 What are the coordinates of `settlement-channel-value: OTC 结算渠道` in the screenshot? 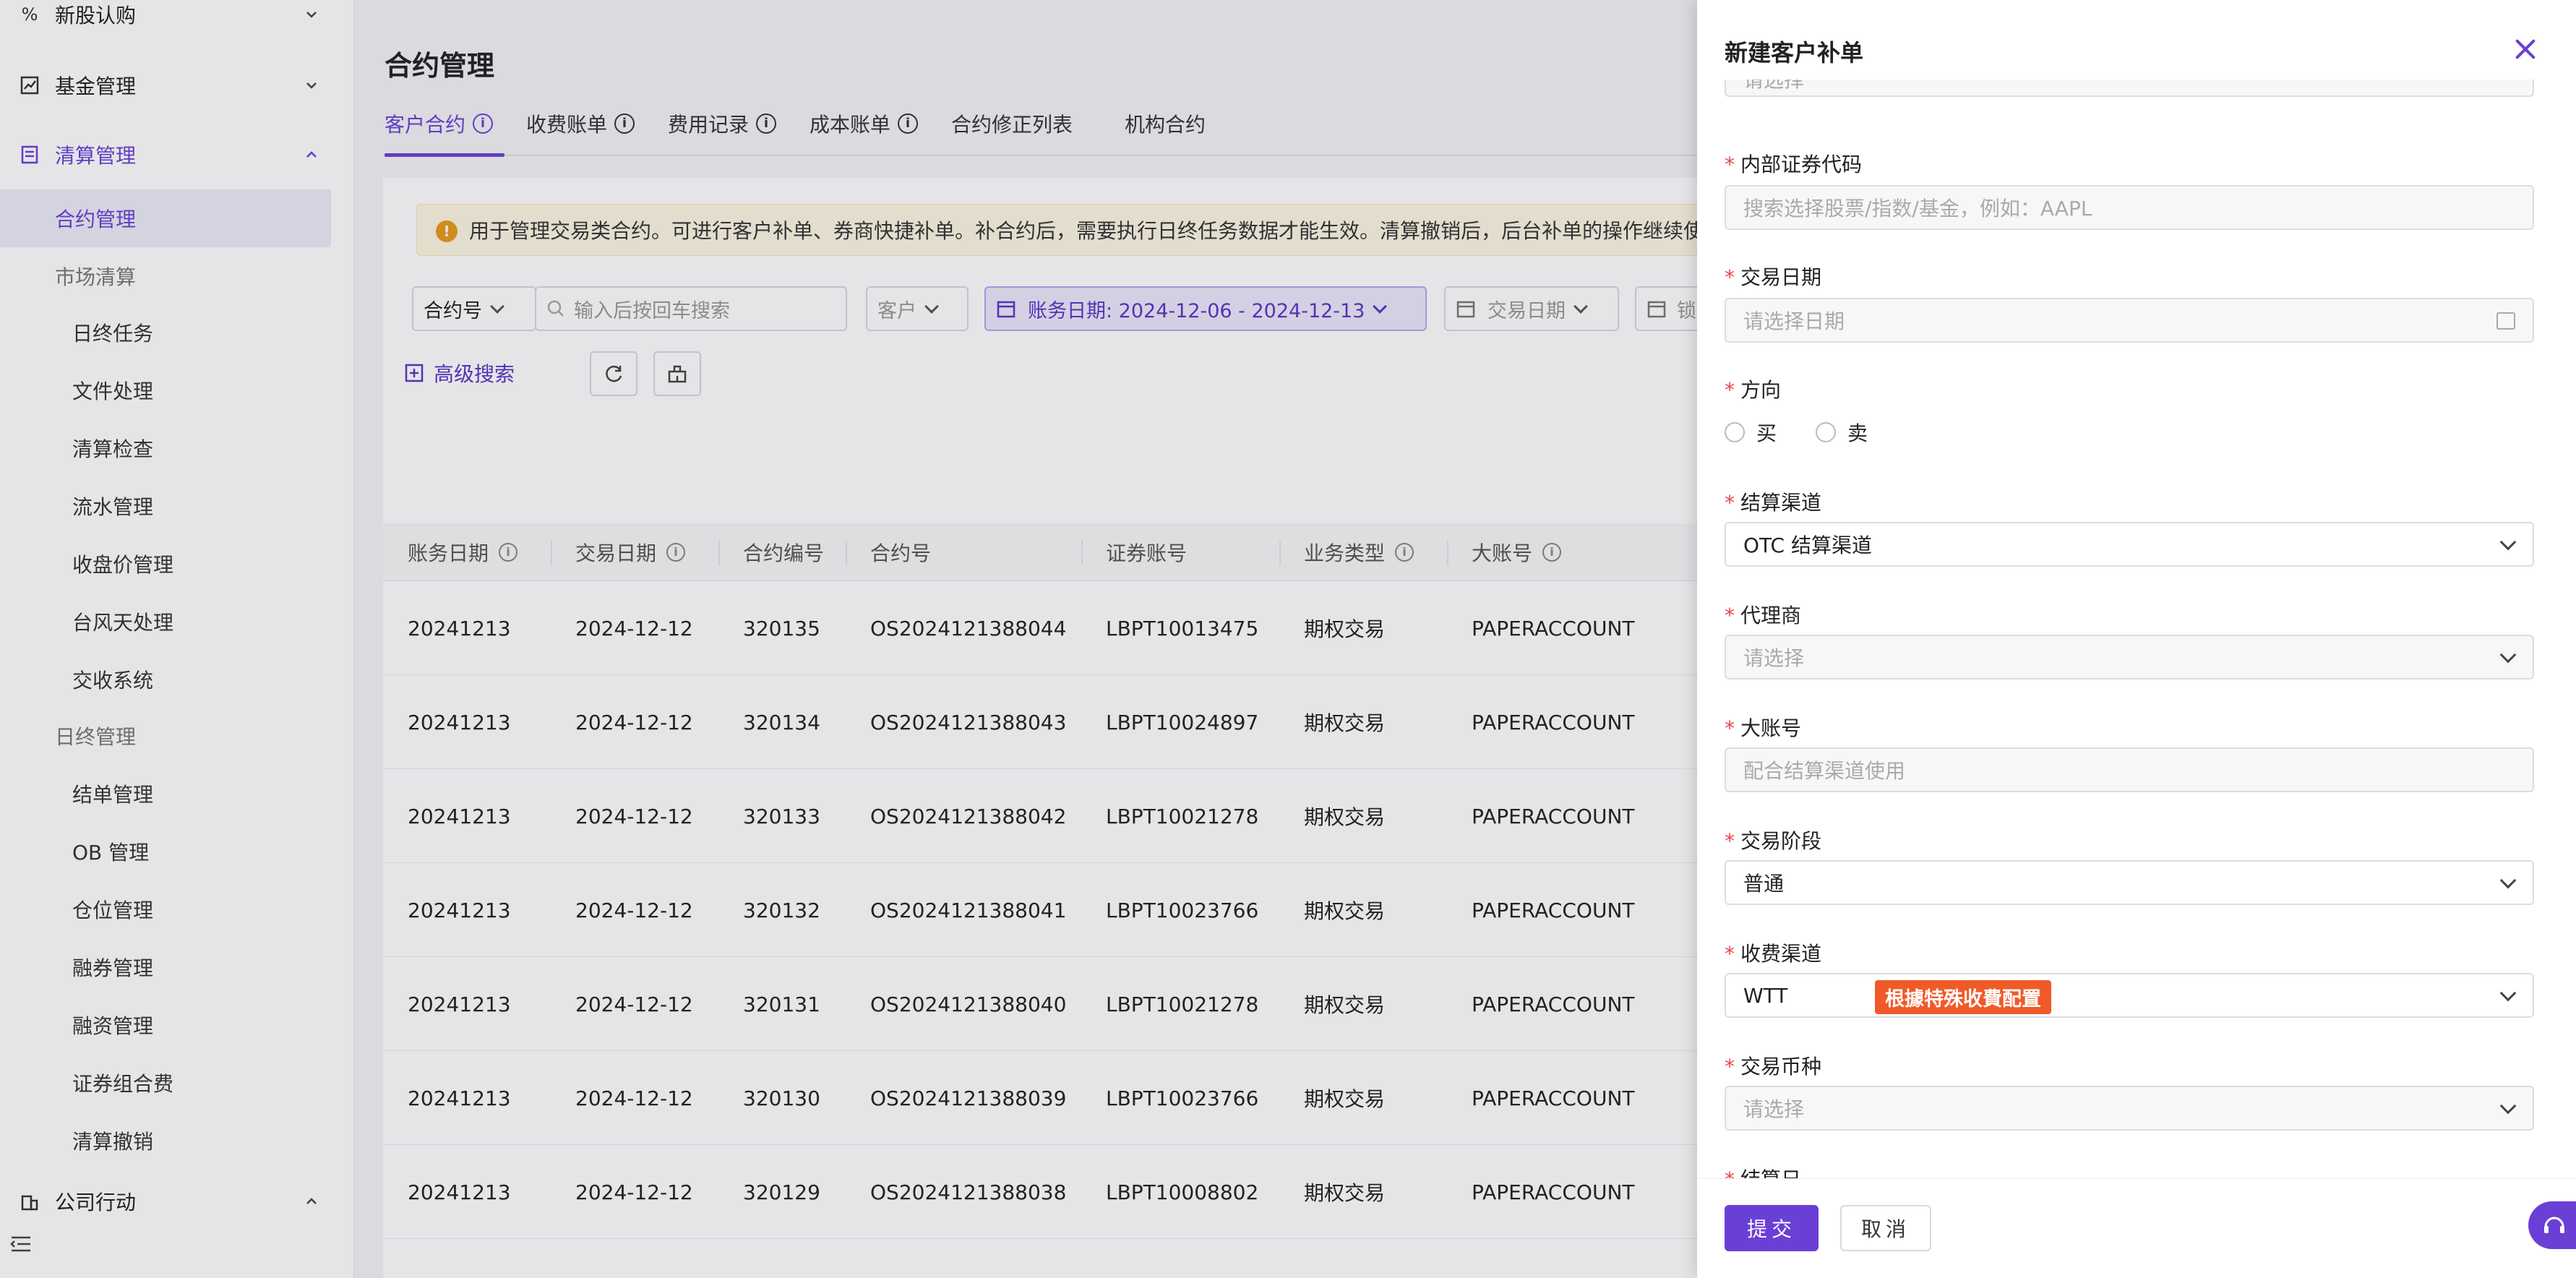 It's located at (1821, 544).